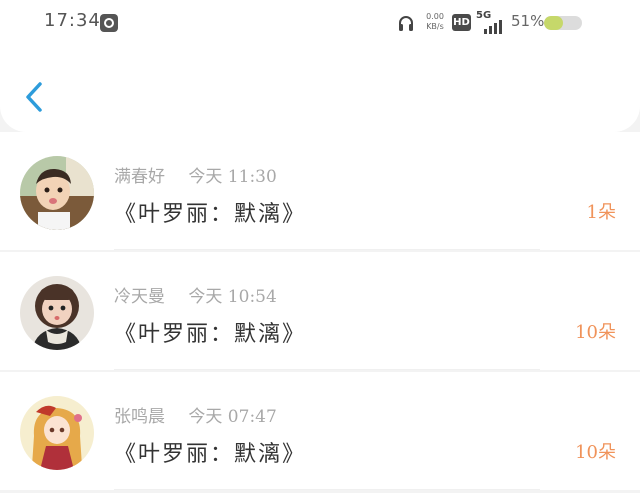  I want to click on sender-line: 满春好 今天 11:30, so click(195, 174).